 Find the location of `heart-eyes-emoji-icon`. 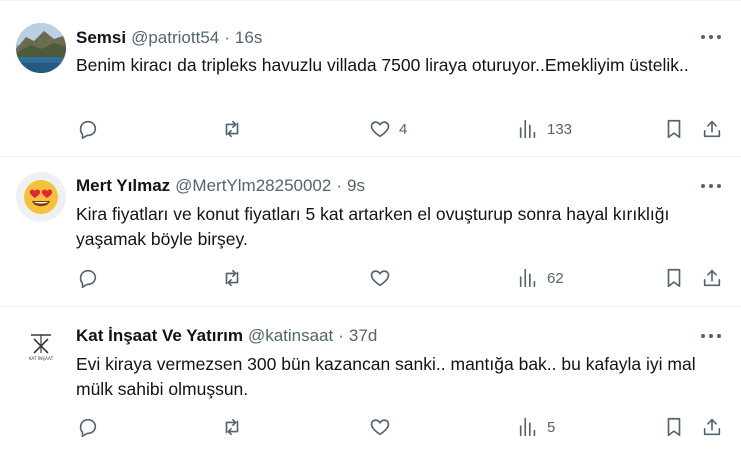

heart-eyes-emoji-icon is located at coordinates (41, 197).